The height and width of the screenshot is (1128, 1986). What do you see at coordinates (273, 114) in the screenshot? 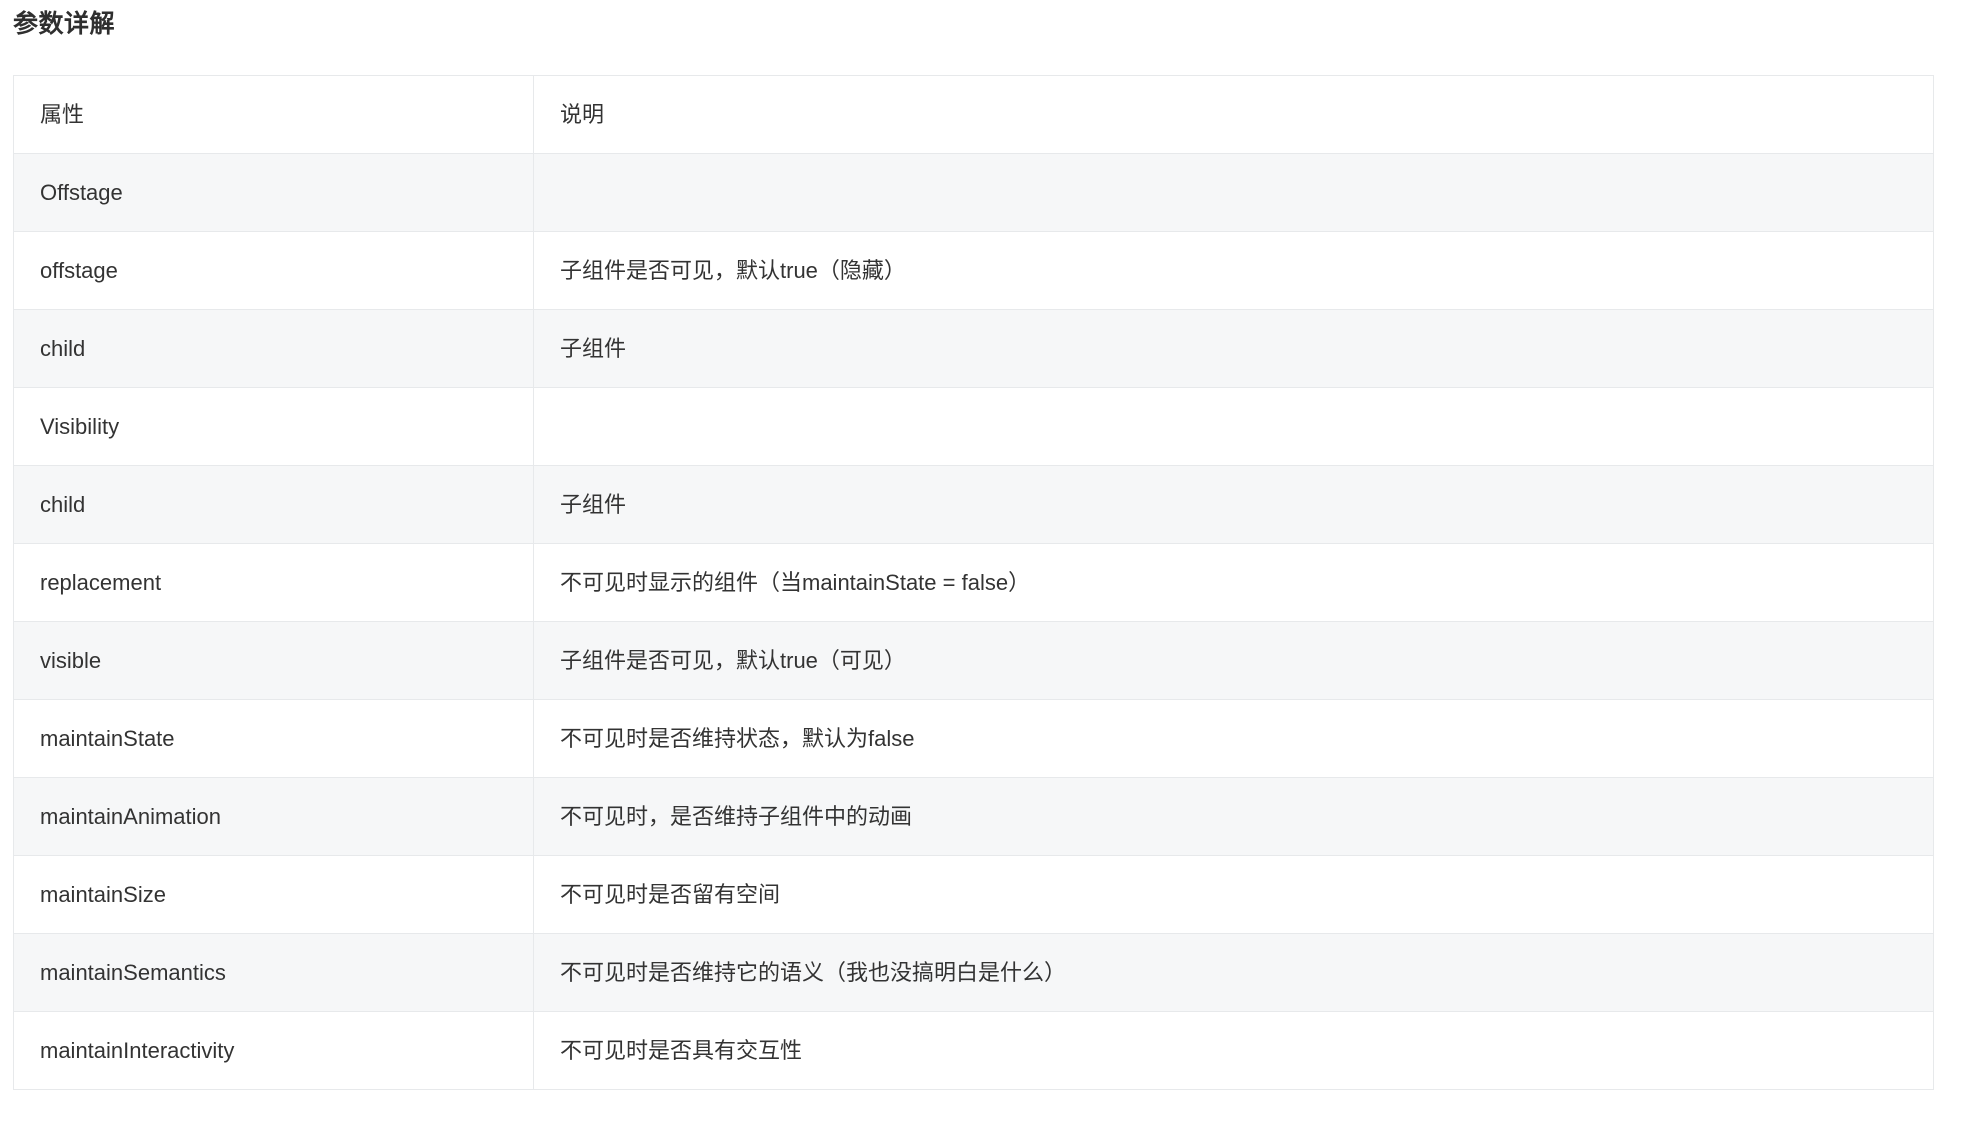
I see `column-header-attribute: 属性` at bounding box center [273, 114].